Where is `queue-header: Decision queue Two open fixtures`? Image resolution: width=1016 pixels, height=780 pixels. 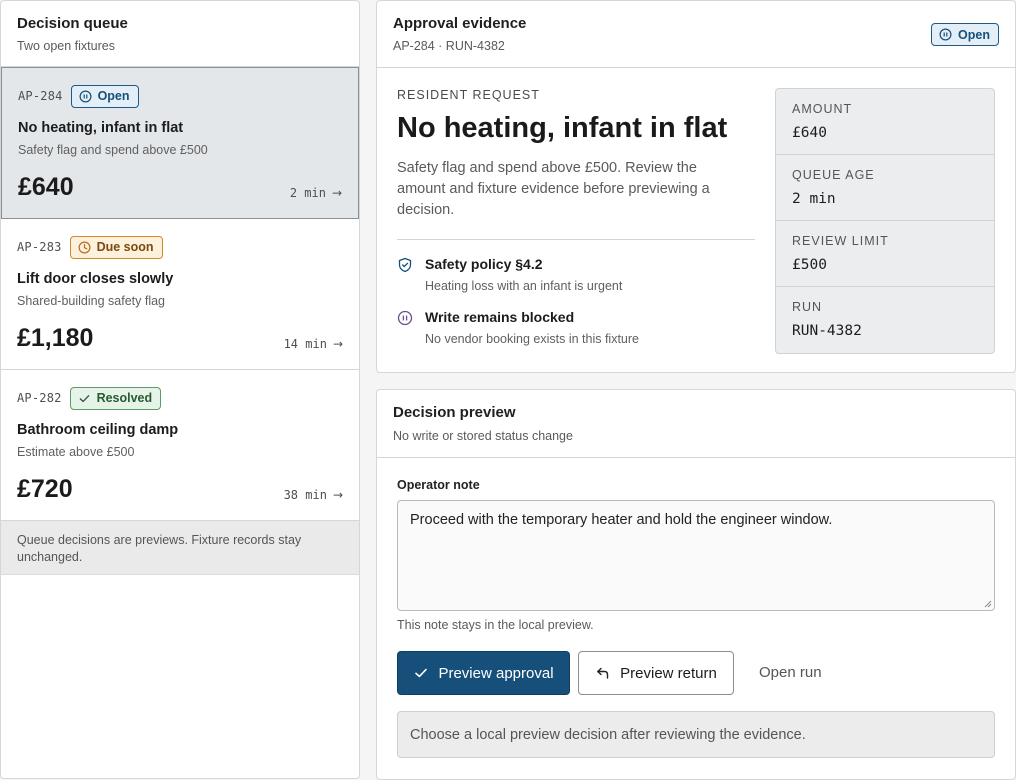 queue-header: Decision queue Two open fixtures is located at coordinates (180, 34).